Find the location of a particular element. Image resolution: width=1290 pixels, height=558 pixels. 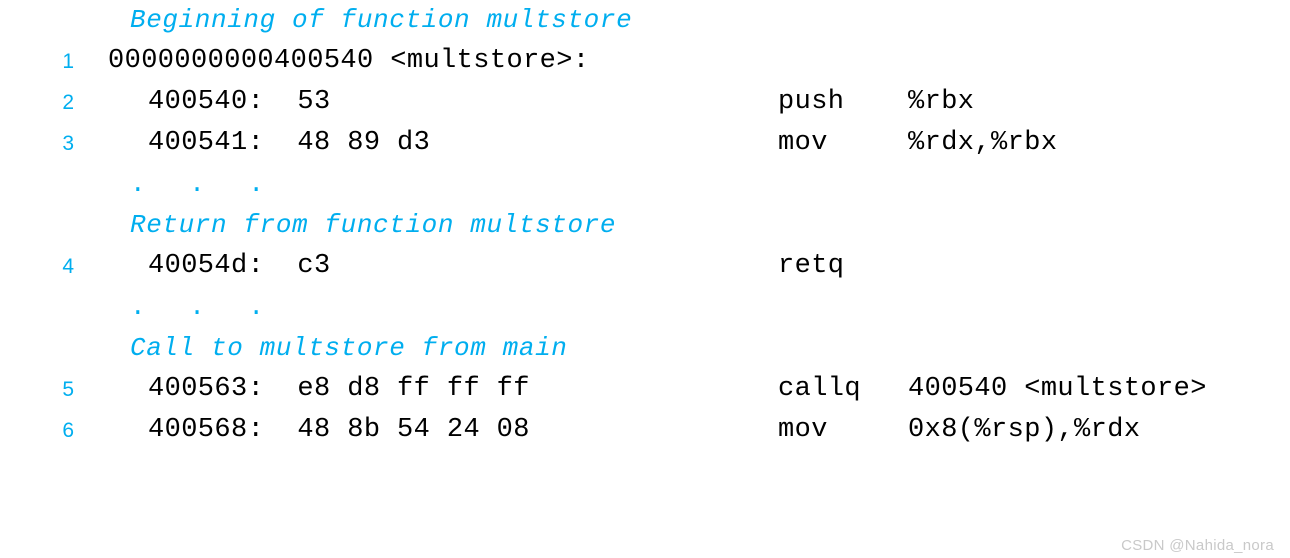

listing-row: 4 40054d: c3 retq is located at coordinates (645, 266).